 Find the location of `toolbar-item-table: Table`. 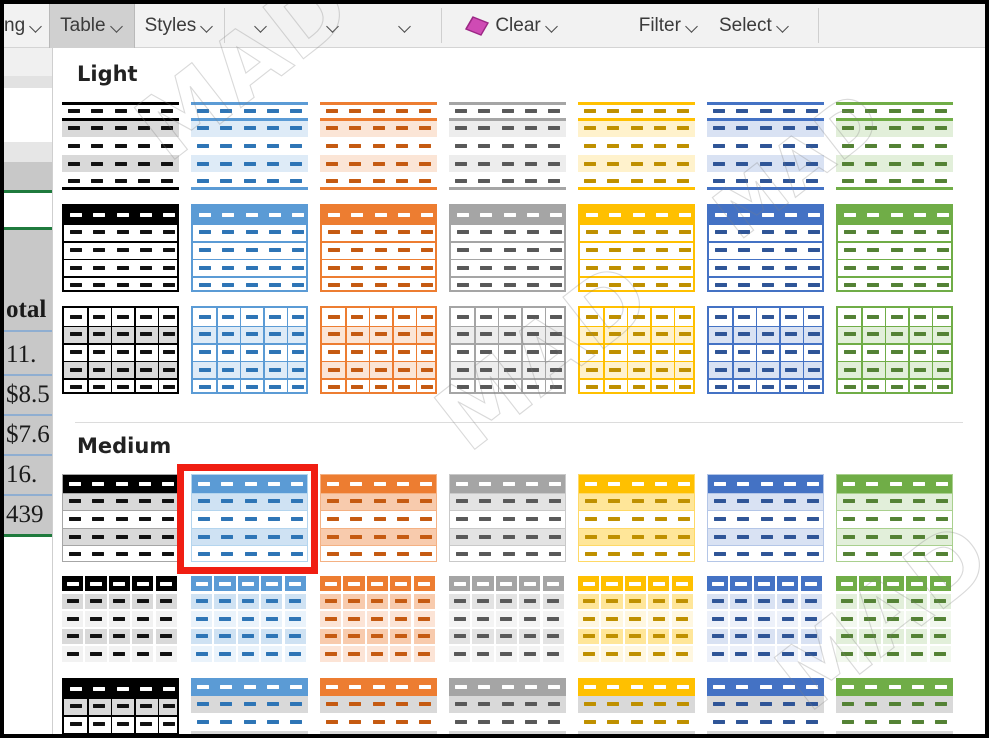

toolbar-item-table: Table is located at coordinates (92, 26).